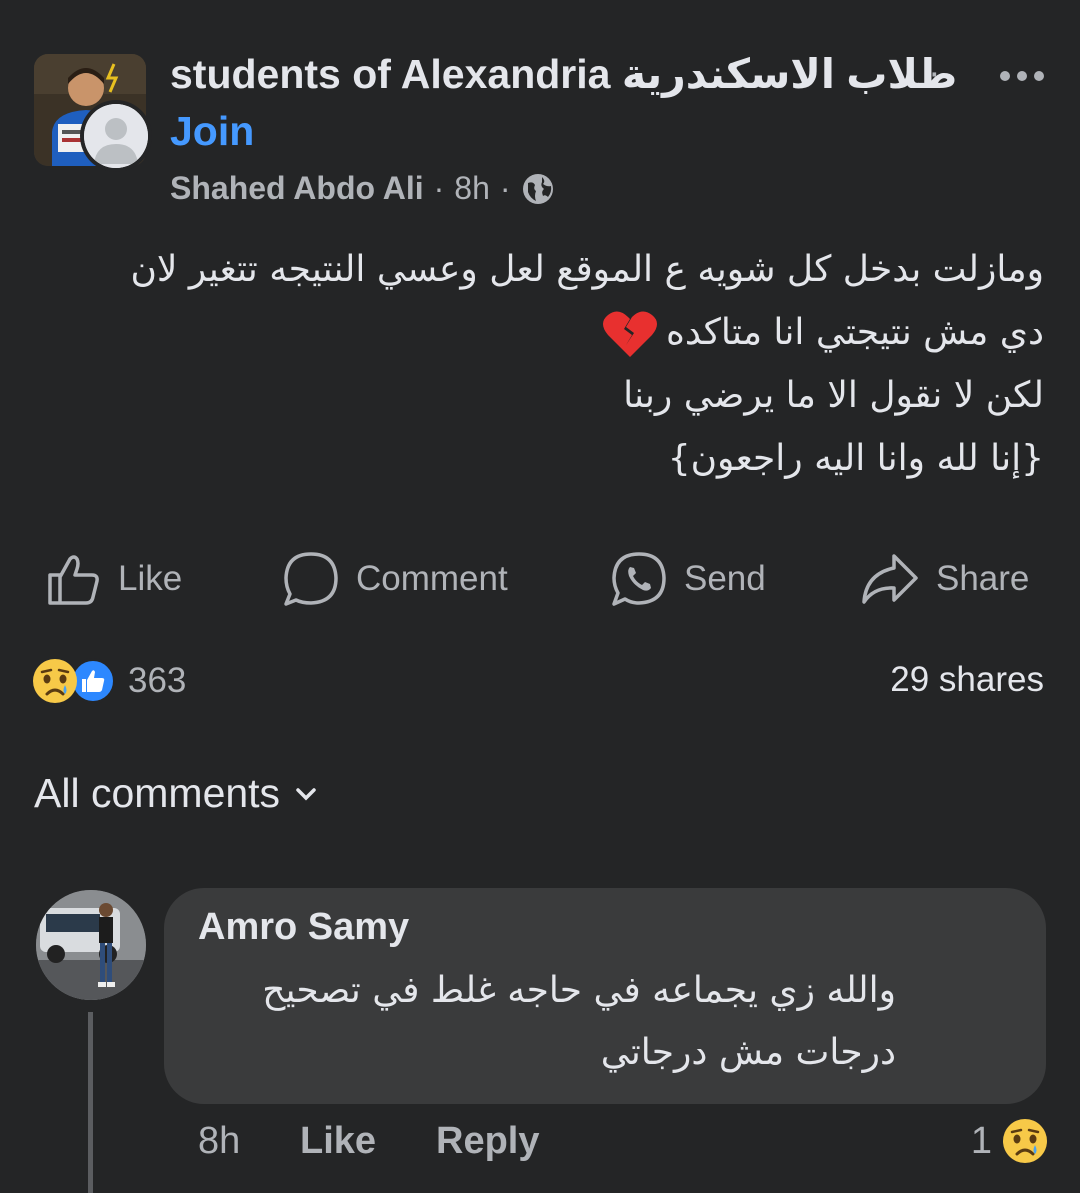  What do you see at coordinates (114, 579) in the screenshot?
I see `like-button: Like` at bounding box center [114, 579].